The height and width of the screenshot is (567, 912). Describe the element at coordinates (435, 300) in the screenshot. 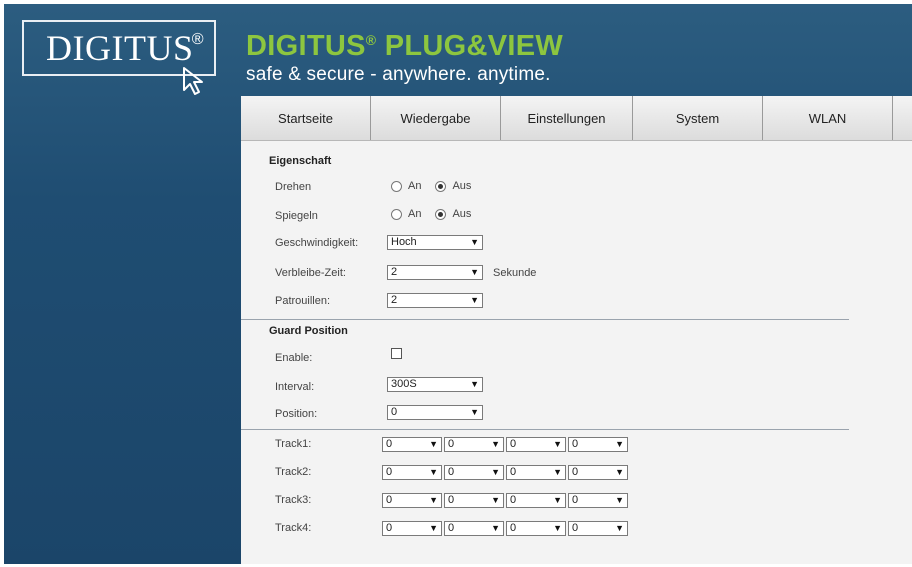

I see `patrouillen-select: 2 ▼` at that location.